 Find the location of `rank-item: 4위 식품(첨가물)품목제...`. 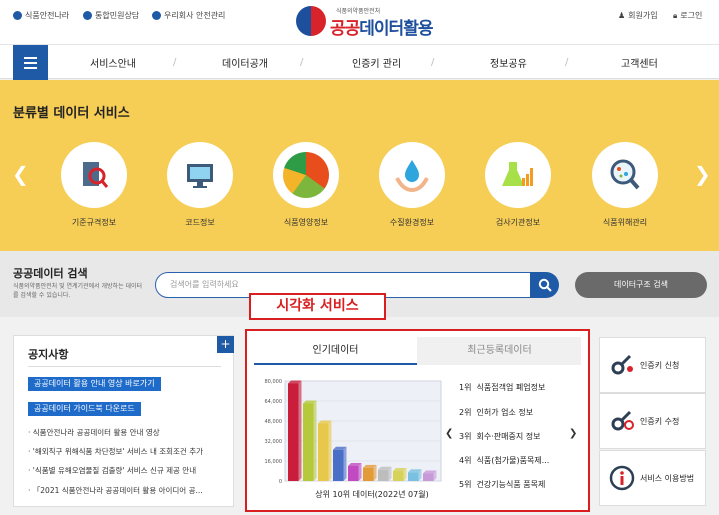

rank-item: 4위 식품(첨가물)품목제... is located at coordinates (511, 460).